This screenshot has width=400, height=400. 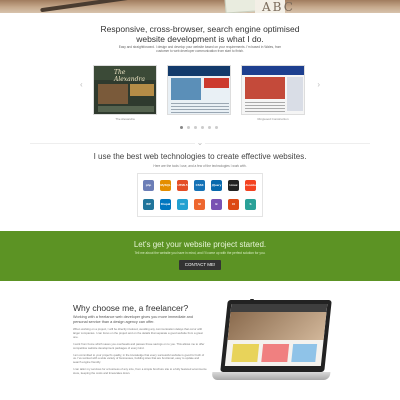 I want to click on linux-icon: Linux, so click(x=233, y=185).